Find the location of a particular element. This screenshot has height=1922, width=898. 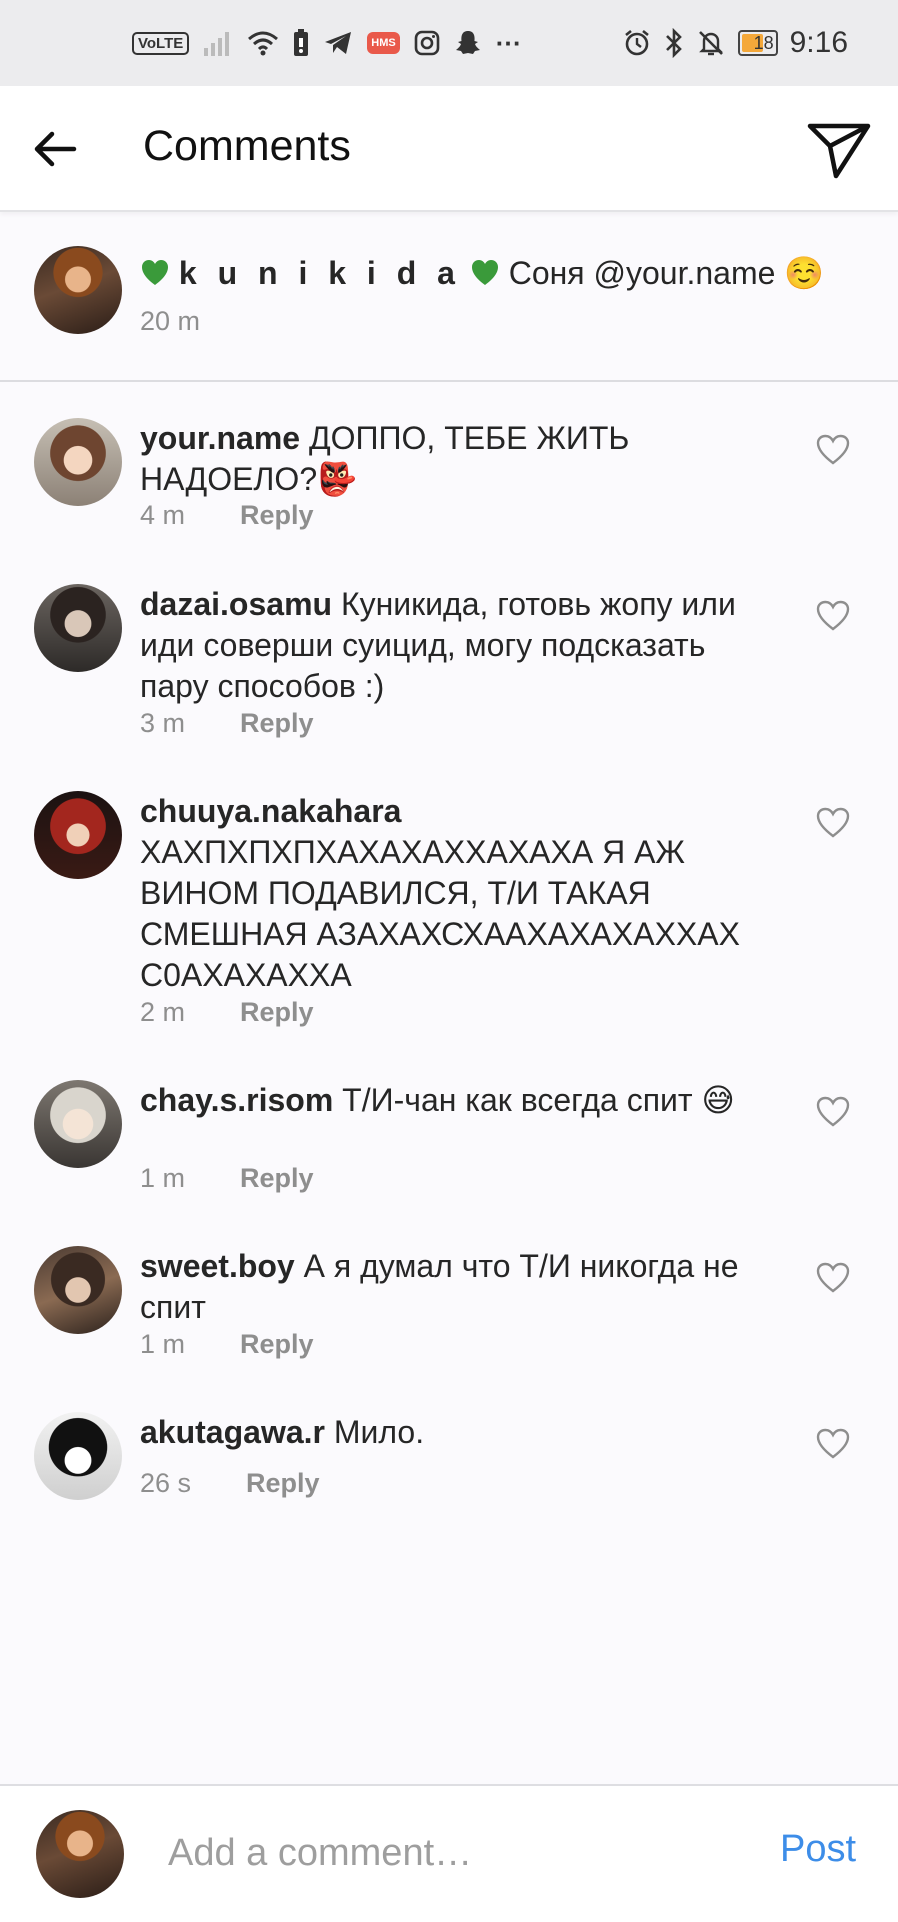

comment-meta: 2 m Reply is located at coordinates (227, 1012).